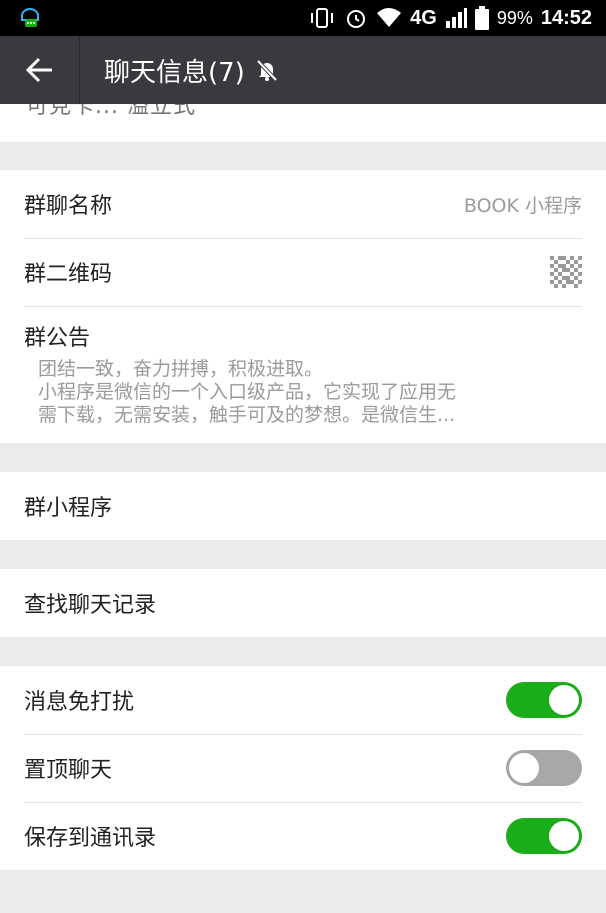 The height and width of the screenshot is (913, 606). What do you see at coordinates (90, 838) in the screenshot?
I see `save-contacts-label: 保存到通讯录` at bounding box center [90, 838].